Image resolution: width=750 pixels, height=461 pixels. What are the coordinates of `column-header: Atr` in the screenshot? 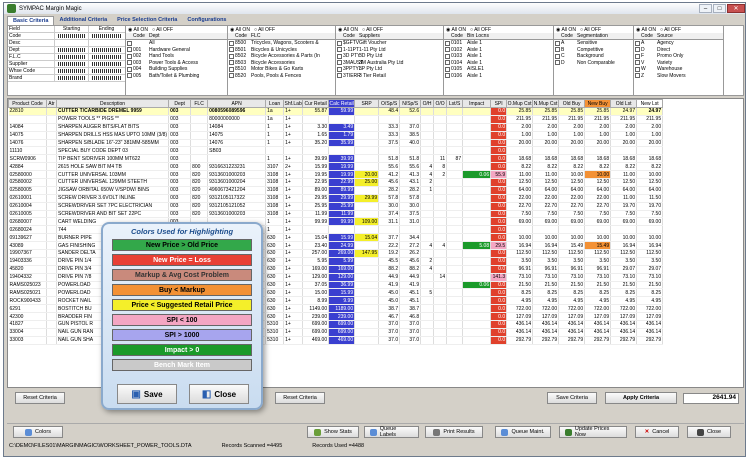 It's located at (51, 103).